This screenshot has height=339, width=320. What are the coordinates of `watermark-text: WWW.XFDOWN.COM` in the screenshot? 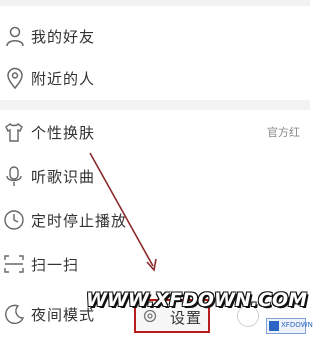 It's located at (197, 300).